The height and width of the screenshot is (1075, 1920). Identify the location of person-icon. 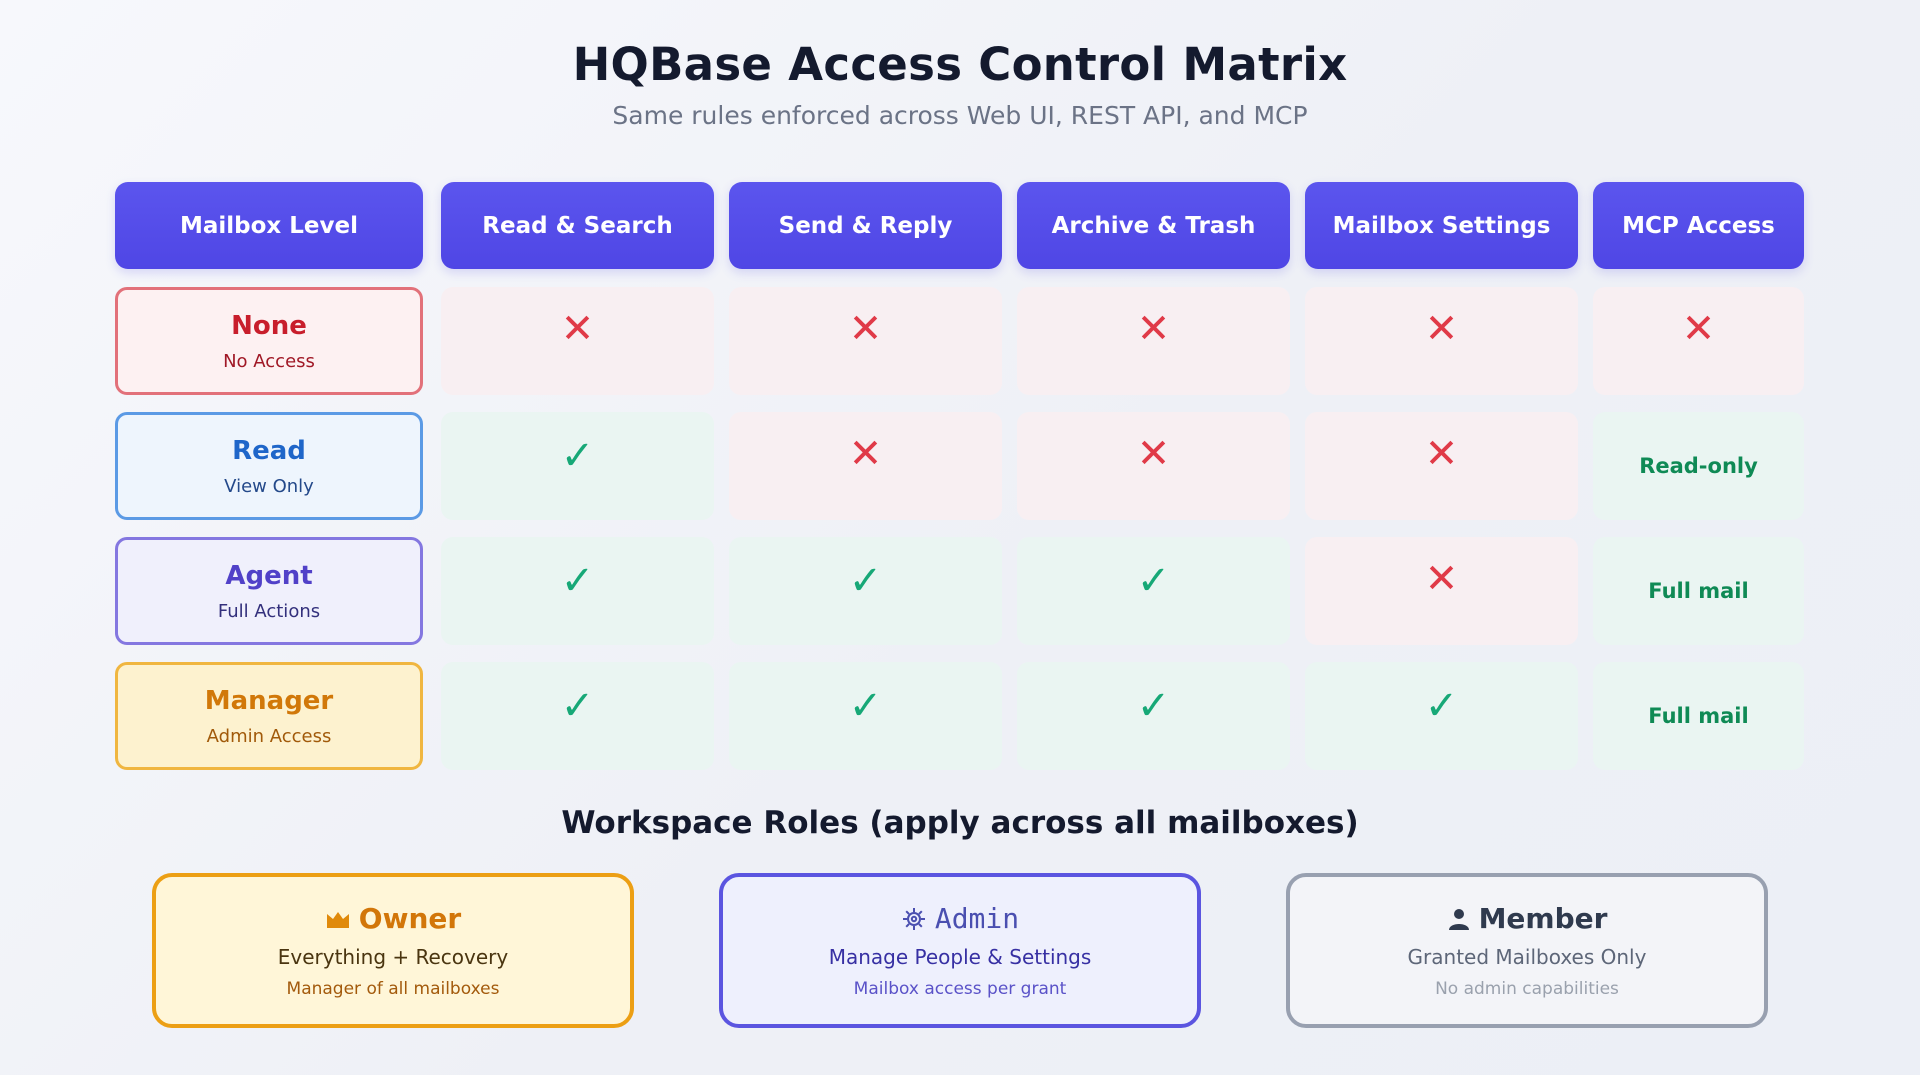
(1459, 919).